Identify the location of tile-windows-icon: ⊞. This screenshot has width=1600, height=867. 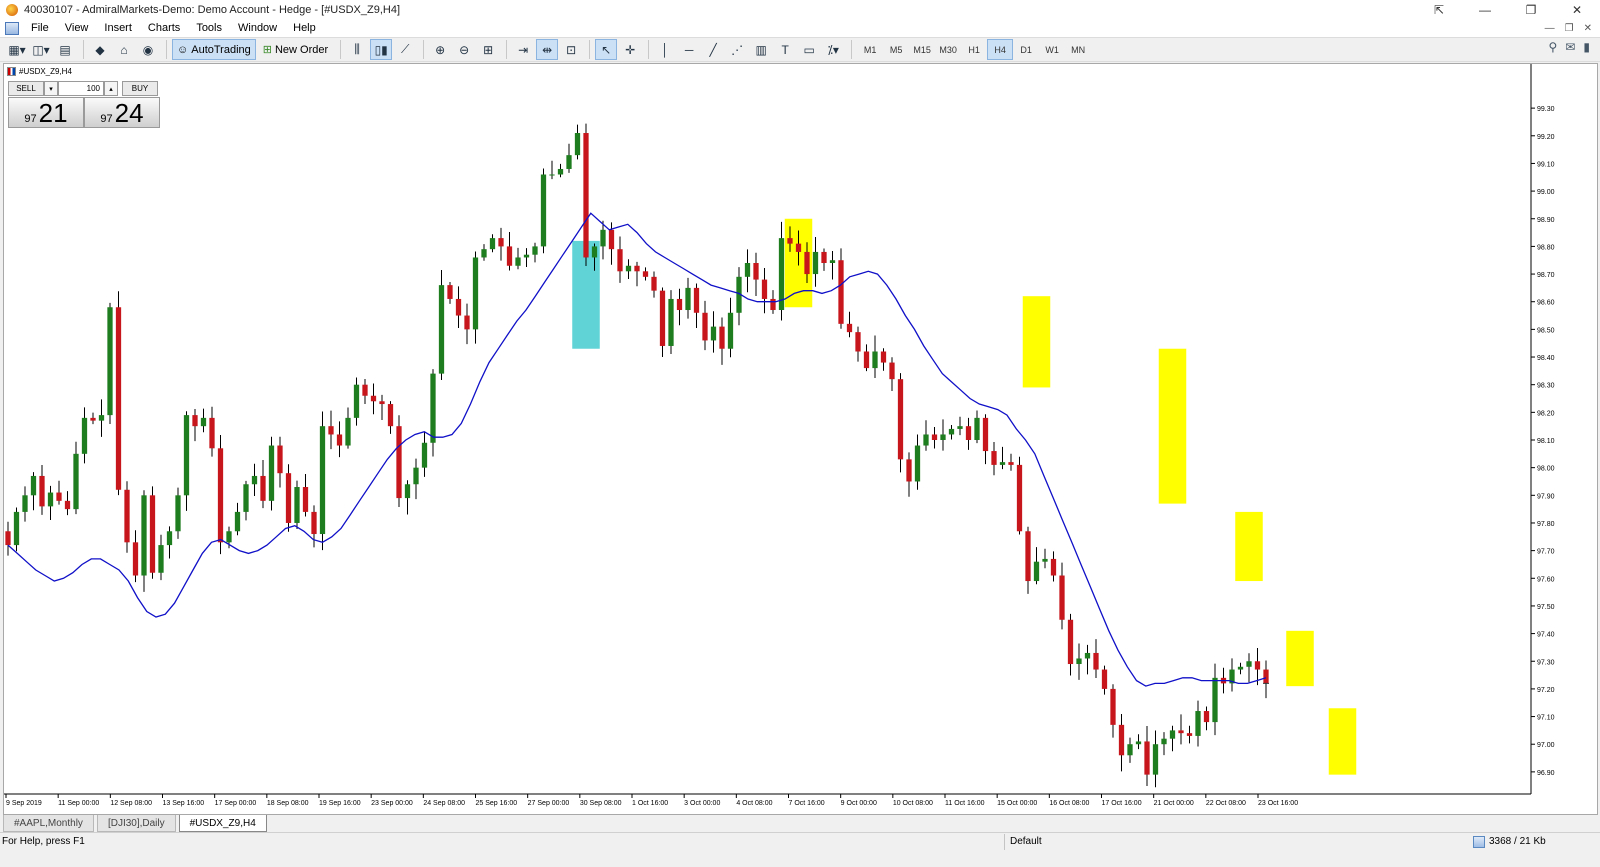
(488, 49).